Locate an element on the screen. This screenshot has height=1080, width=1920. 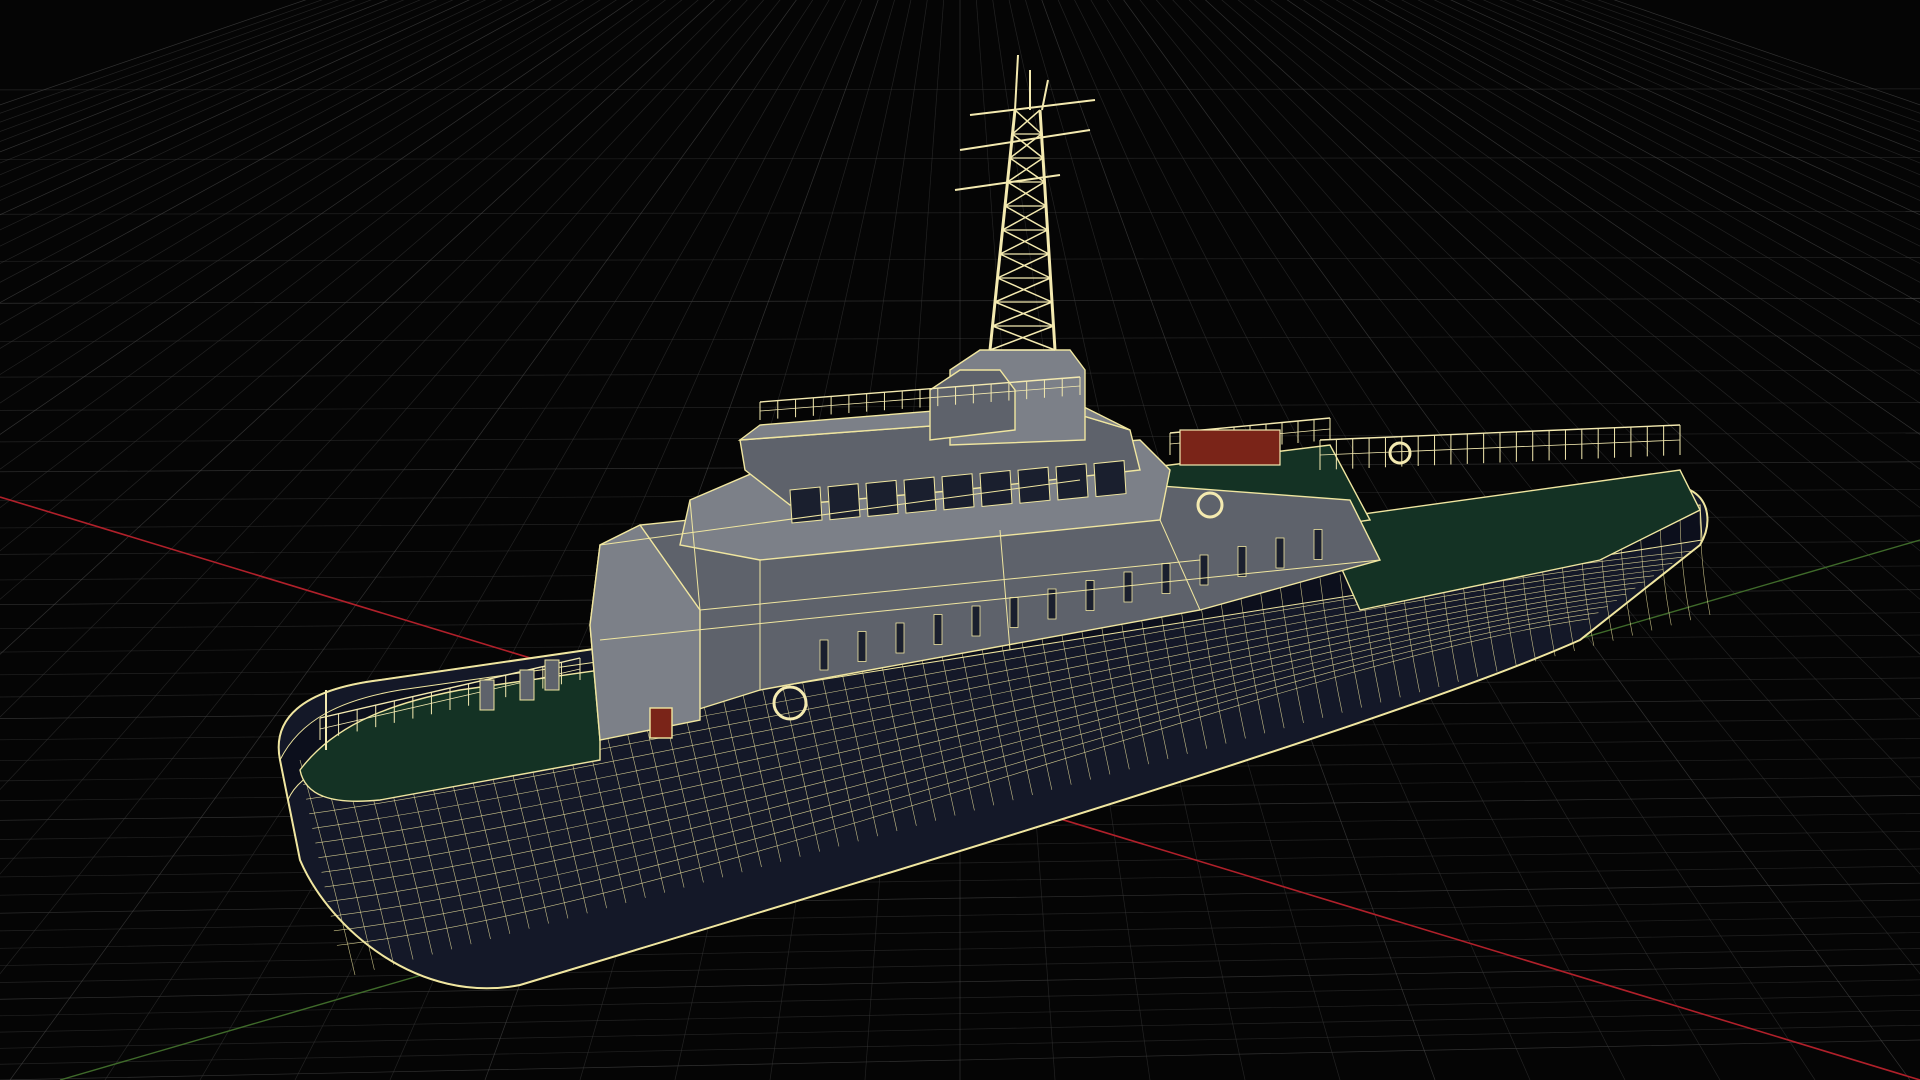
exhaust-stack is located at coordinates (972, 405).